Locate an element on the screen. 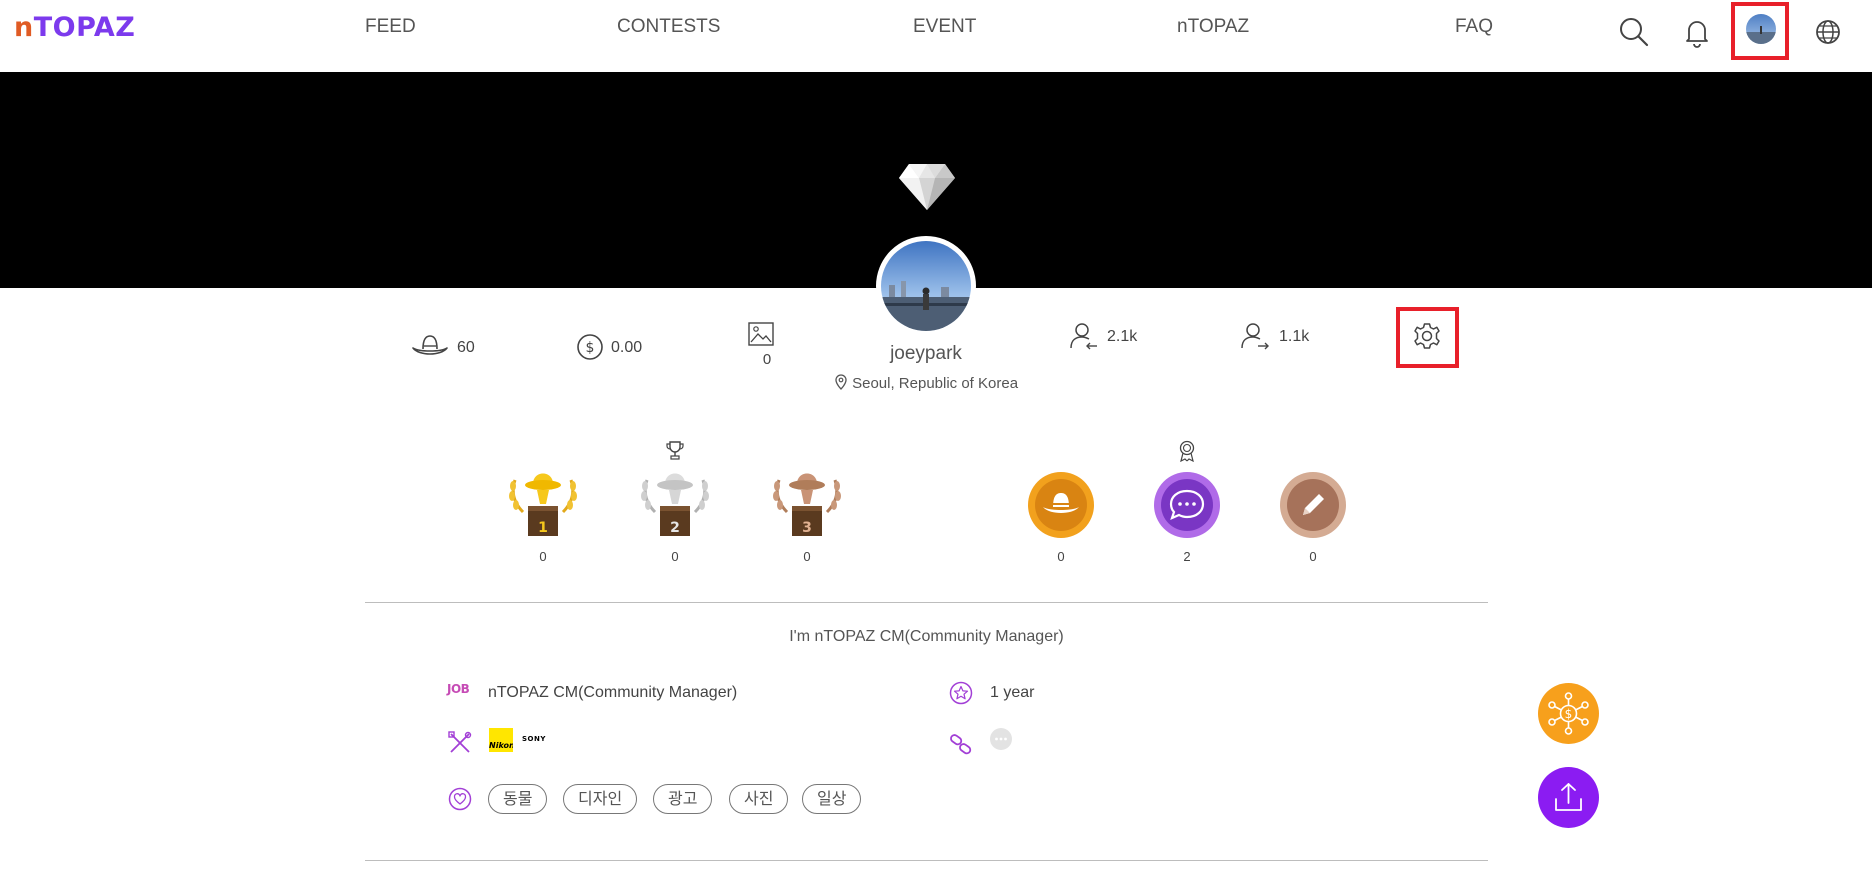 The height and width of the screenshot is (884, 1872). network-coin-icon: $ is located at coordinates (1568, 713).